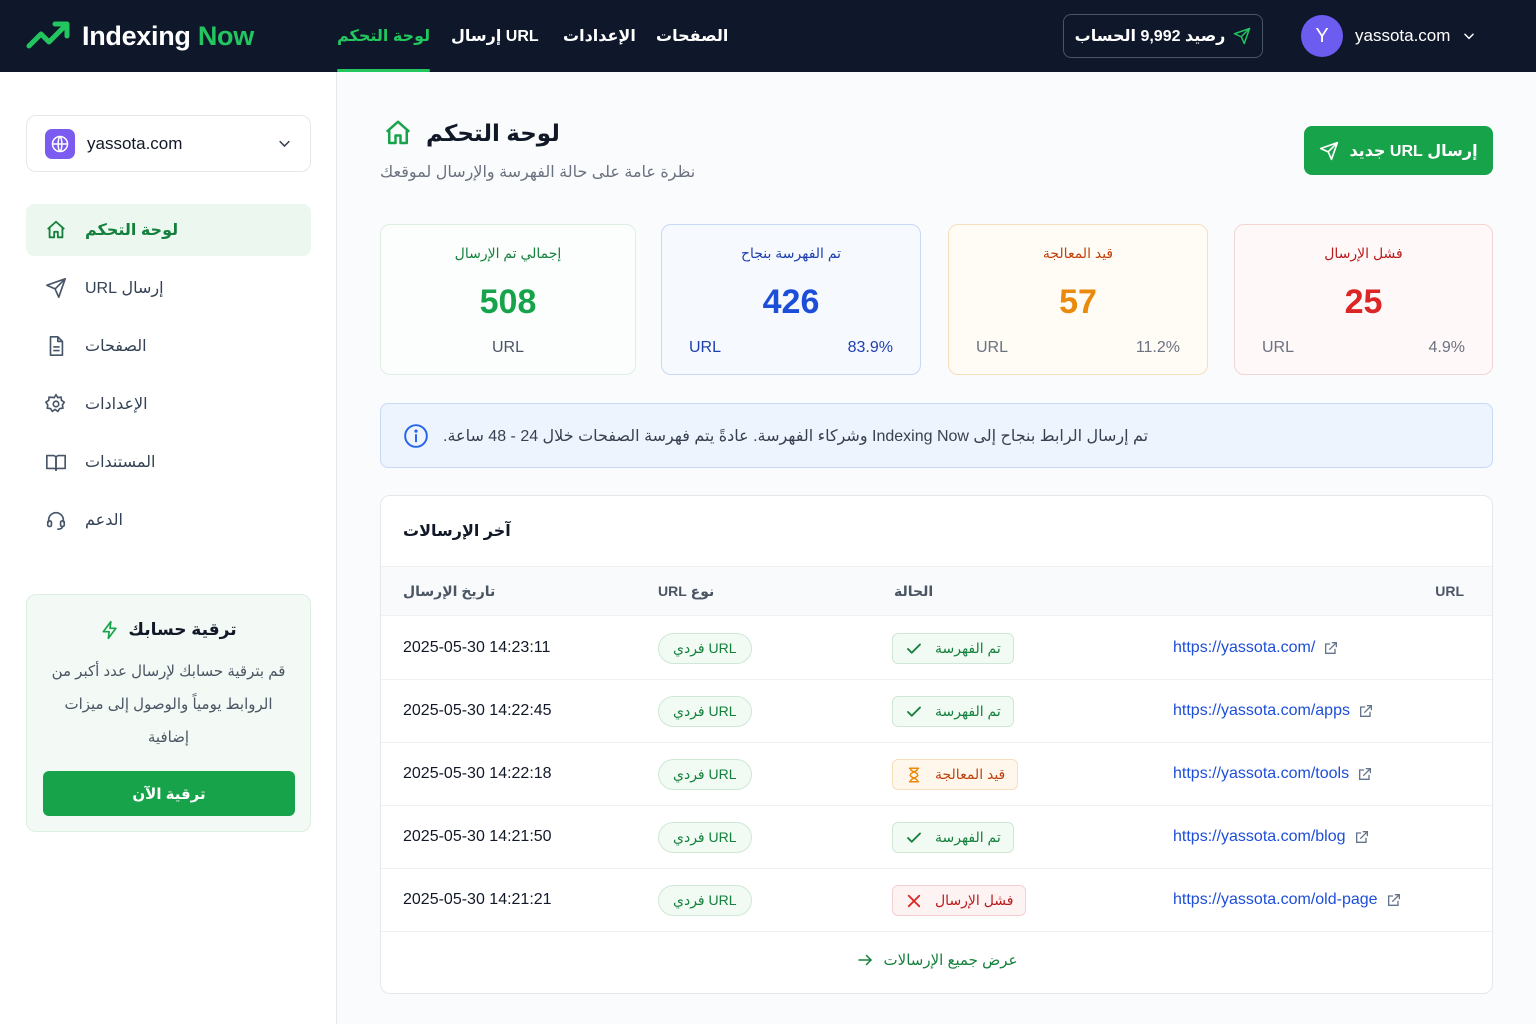 This screenshot has height=1024, width=1536. What do you see at coordinates (416, 436) in the screenshot?
I see `info-icon` at bounding box center [416, 436].